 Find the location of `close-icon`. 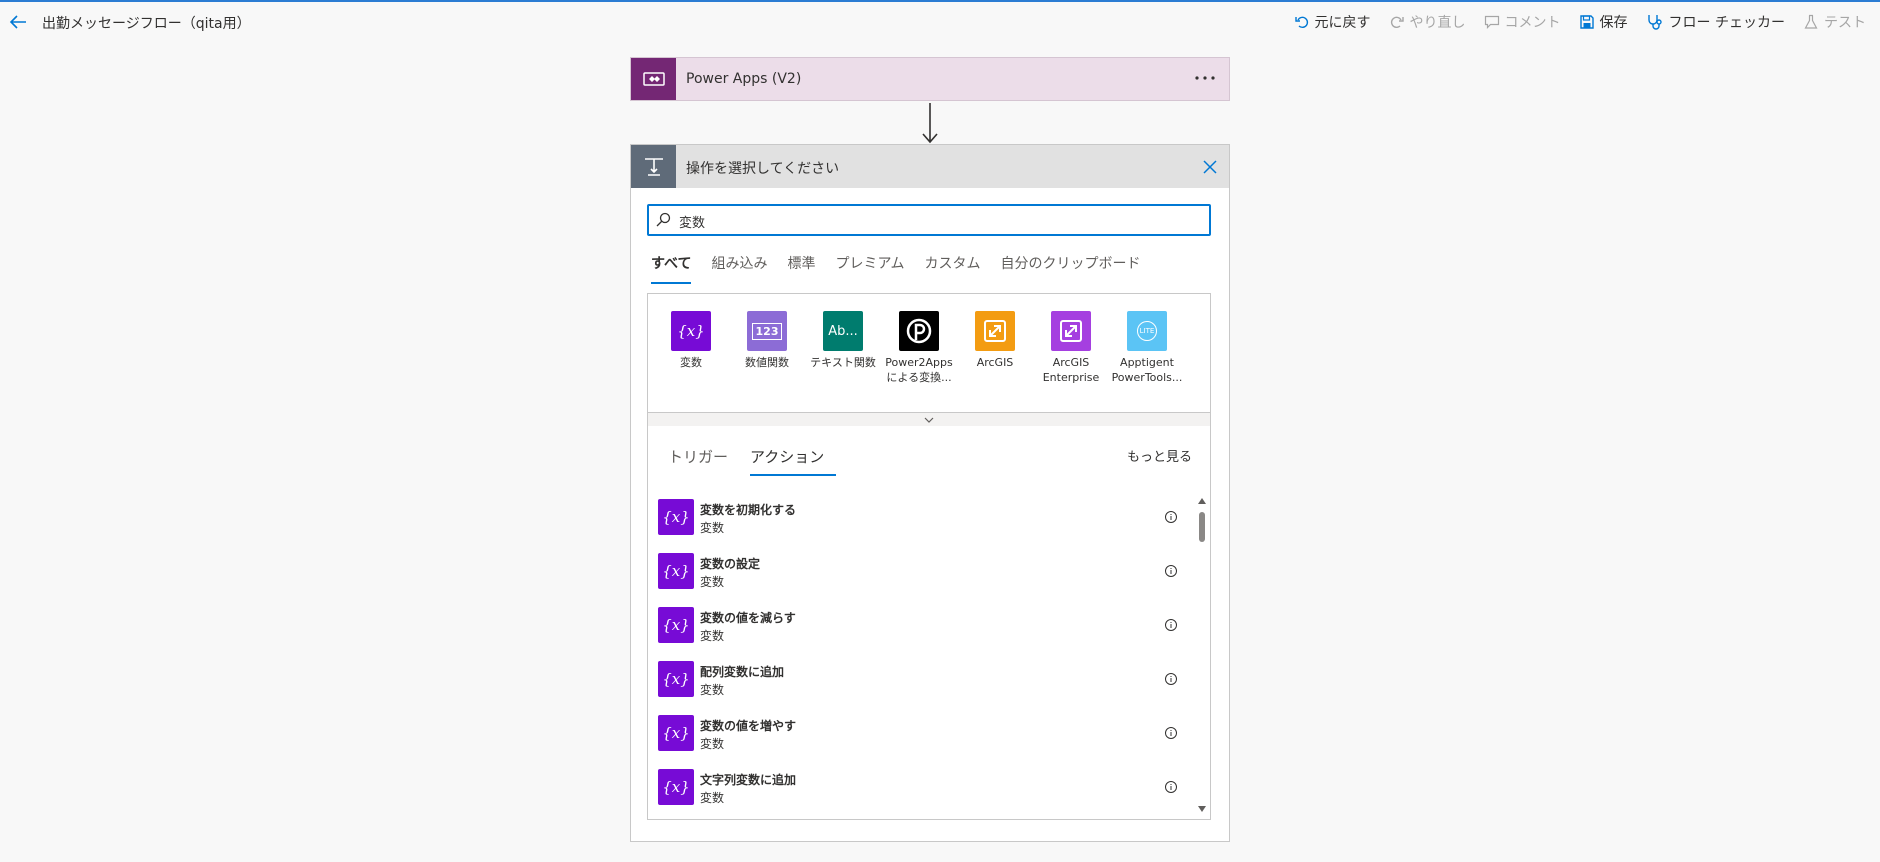

close-icon is located at coordinates (1210, 167).